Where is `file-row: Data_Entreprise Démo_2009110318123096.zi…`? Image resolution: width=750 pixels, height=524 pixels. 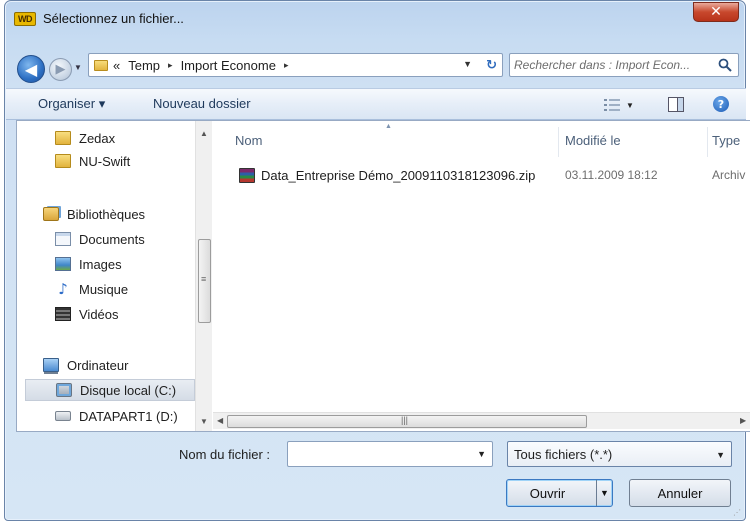 file-row: Data_Entreprise Démo_2009110318123096.zi… is located at coordinates (387, 175).